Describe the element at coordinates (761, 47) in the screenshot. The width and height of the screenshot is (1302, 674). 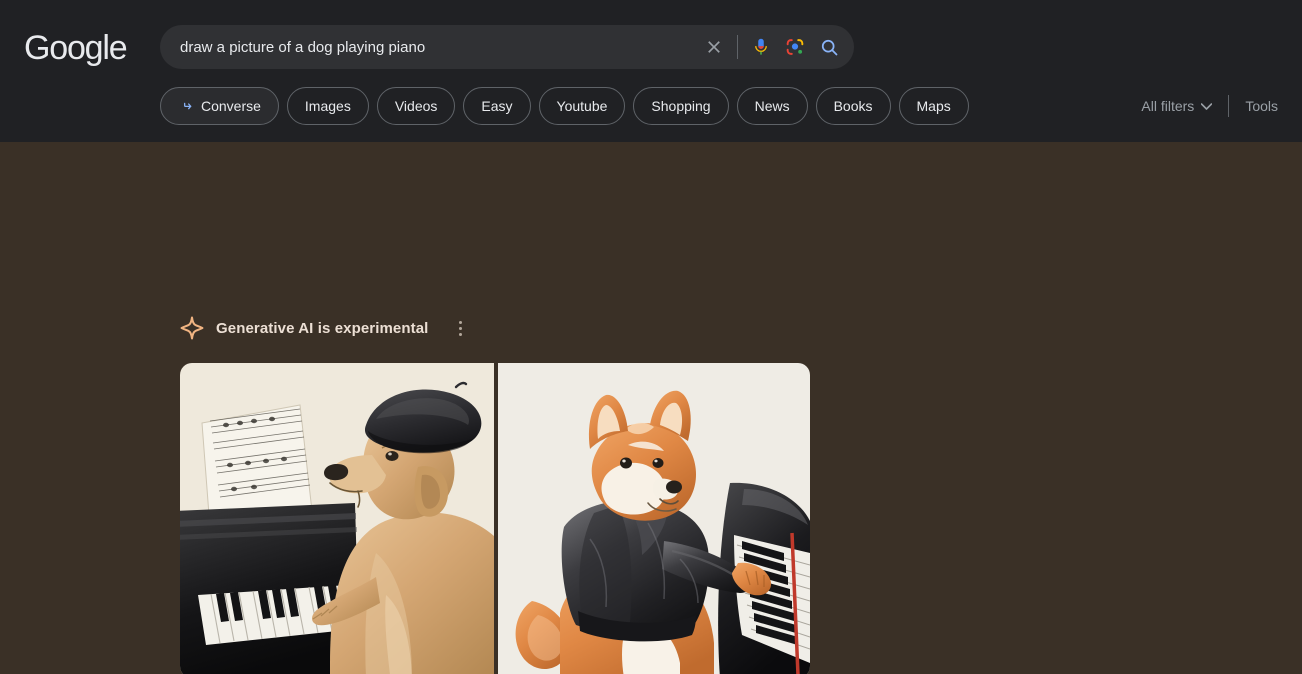
I see `microphone-icon` at that location.